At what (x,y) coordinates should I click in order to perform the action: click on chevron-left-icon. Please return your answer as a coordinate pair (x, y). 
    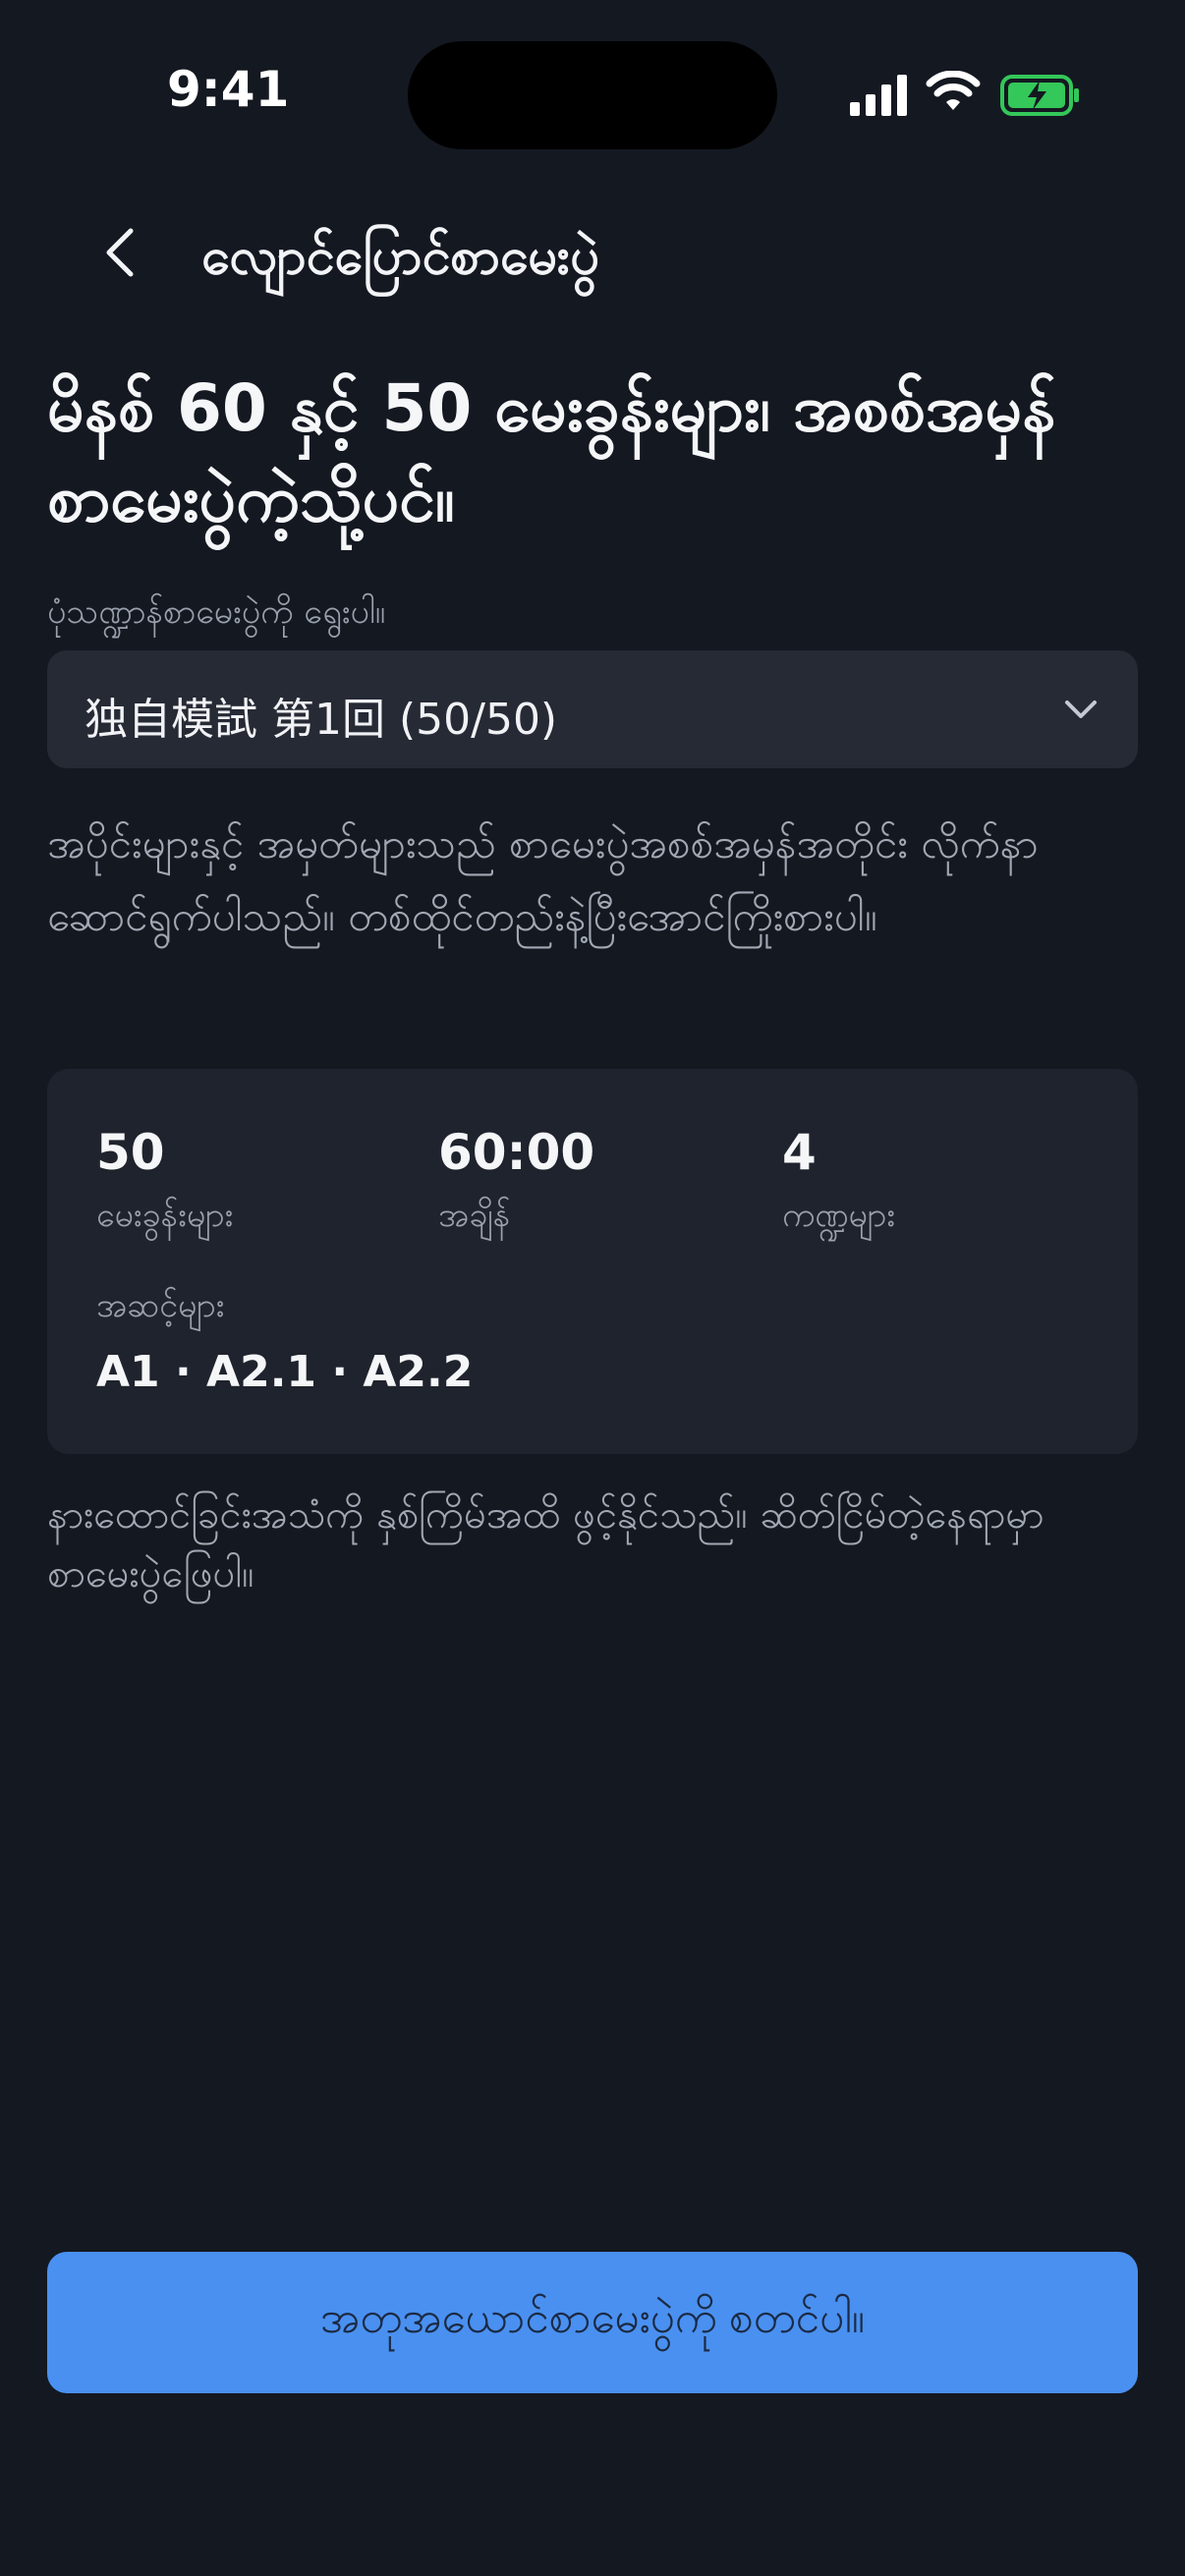
    Looking at the image, I should click on (120, 252).